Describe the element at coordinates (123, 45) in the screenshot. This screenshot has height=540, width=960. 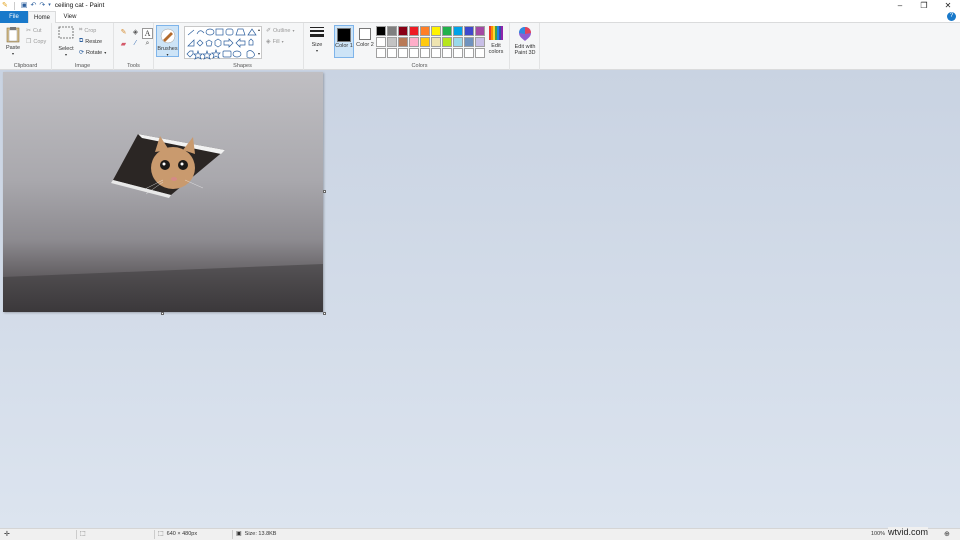
I see `eraser-icon: ▰` at that location.